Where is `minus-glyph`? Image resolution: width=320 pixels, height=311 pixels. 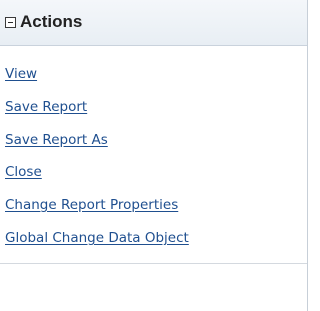
minus-glyph is located at coordinates (10, 22).